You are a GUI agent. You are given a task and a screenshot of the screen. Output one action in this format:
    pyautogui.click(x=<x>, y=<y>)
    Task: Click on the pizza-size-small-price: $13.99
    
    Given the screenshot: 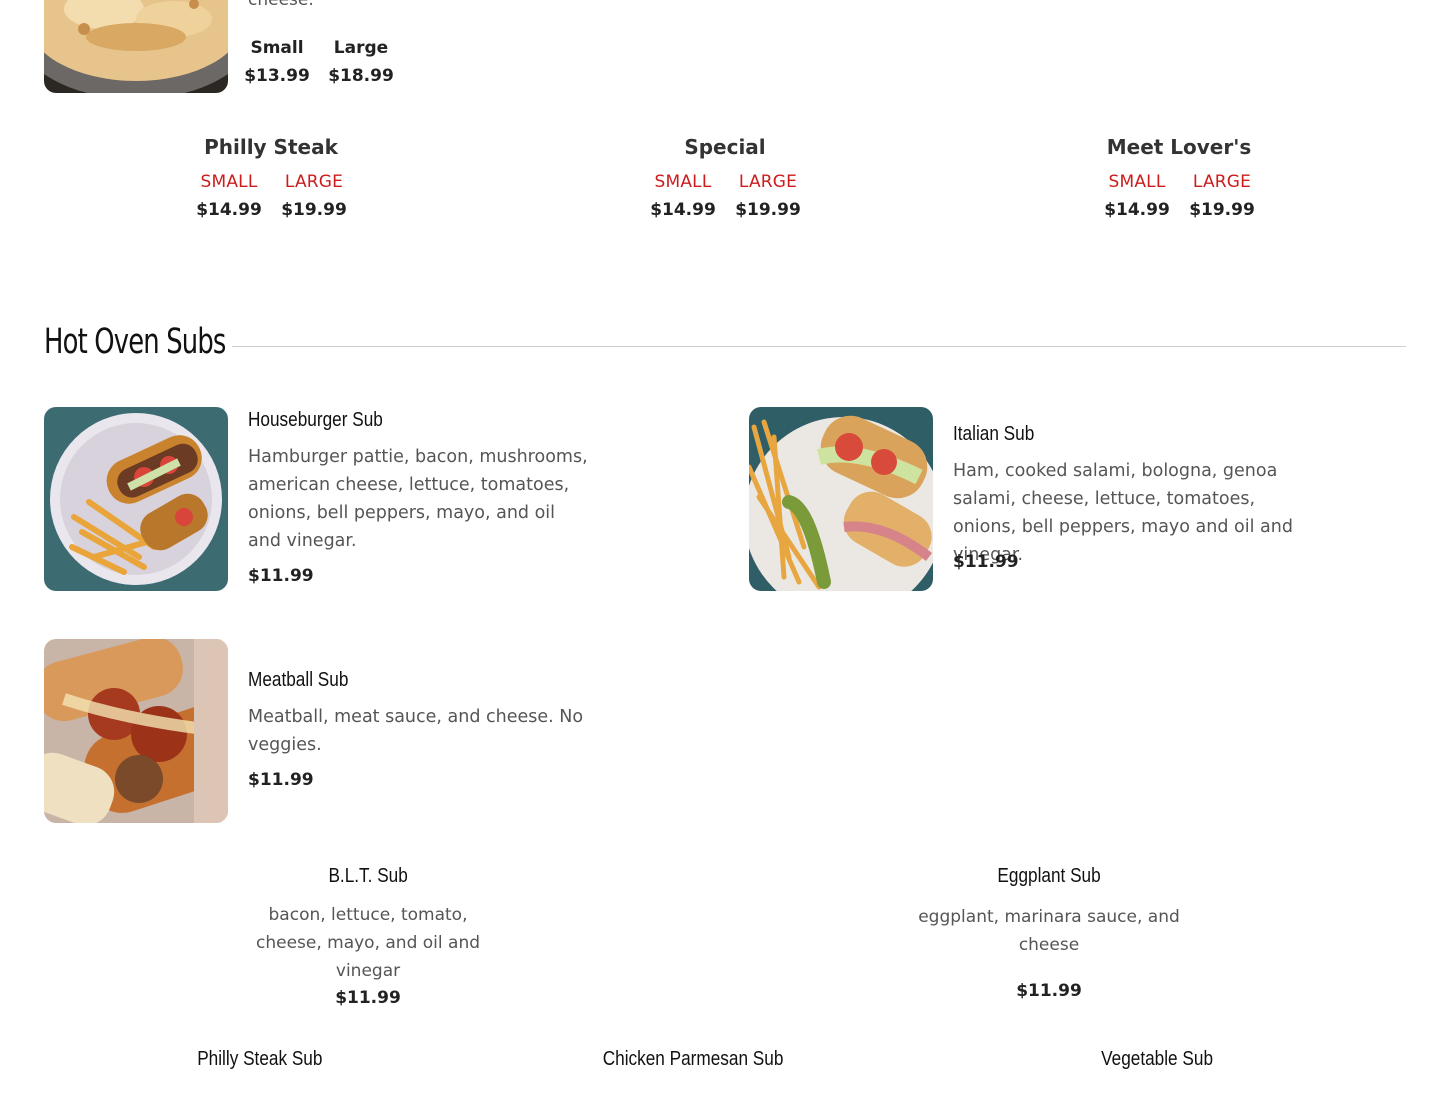 What is the action you would take?
    pyautogui.click(x=277, y=76)
    